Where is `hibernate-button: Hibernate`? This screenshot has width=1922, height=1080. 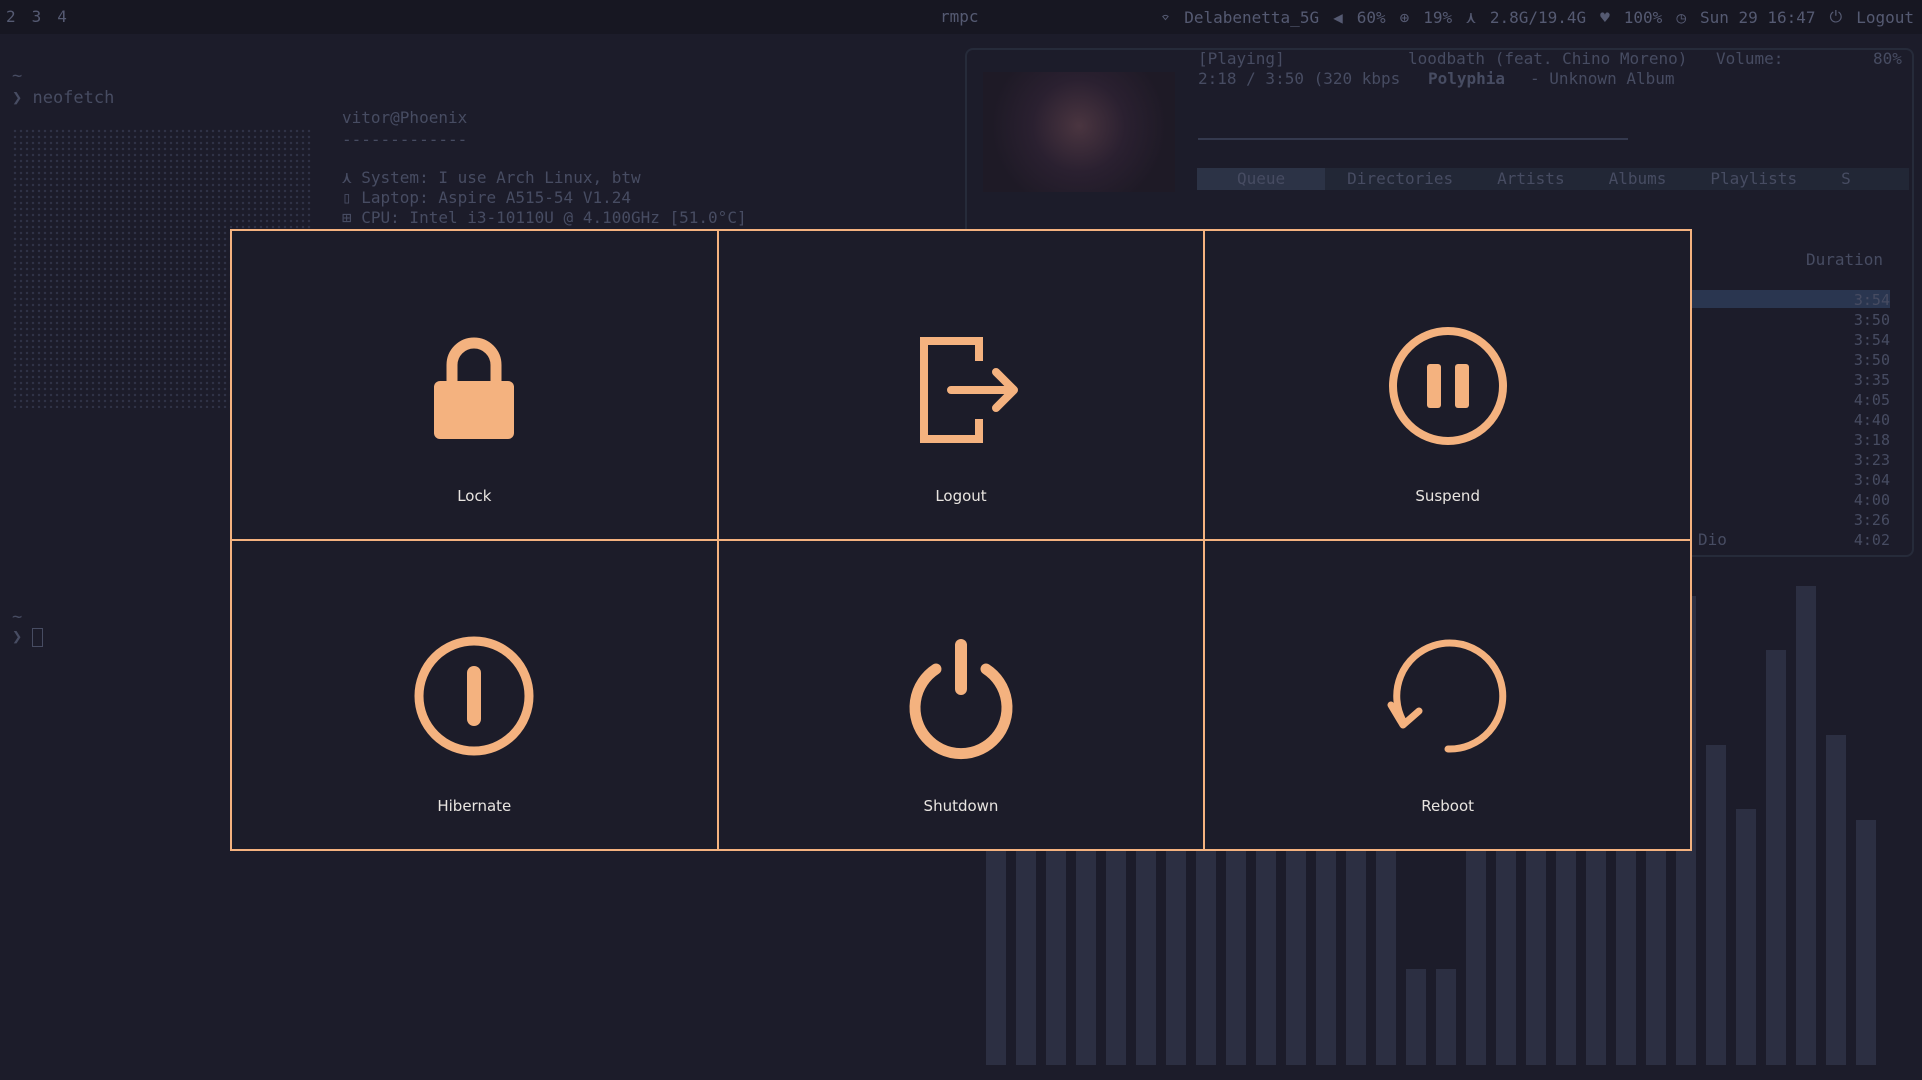
hibernate-button: Hibernate is located at coordinates (474, 695).